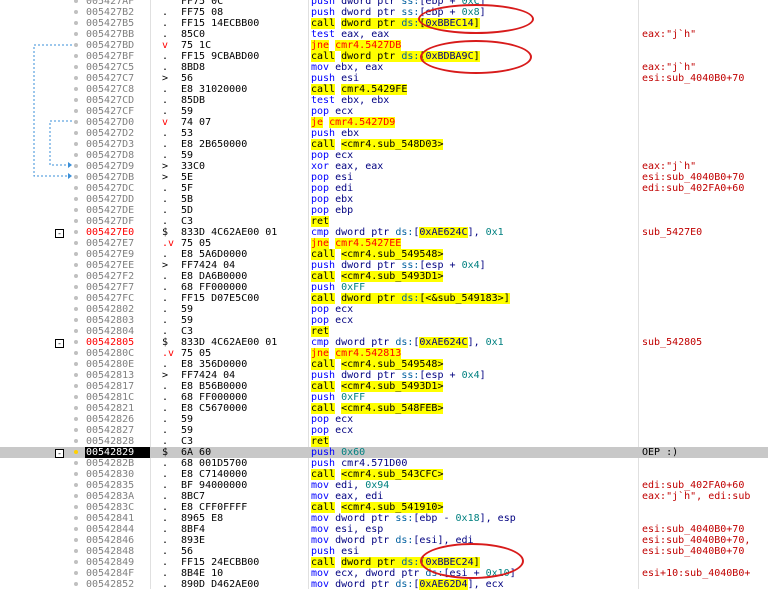 Image resolution: width=768 pixels, height=590 pixels. What do you see at coordinates (384, 397) in the screenshot?
I see `instruction-row: 0054281C. 68 FF000000 push 0xFF` at bounding box center [384, 397].